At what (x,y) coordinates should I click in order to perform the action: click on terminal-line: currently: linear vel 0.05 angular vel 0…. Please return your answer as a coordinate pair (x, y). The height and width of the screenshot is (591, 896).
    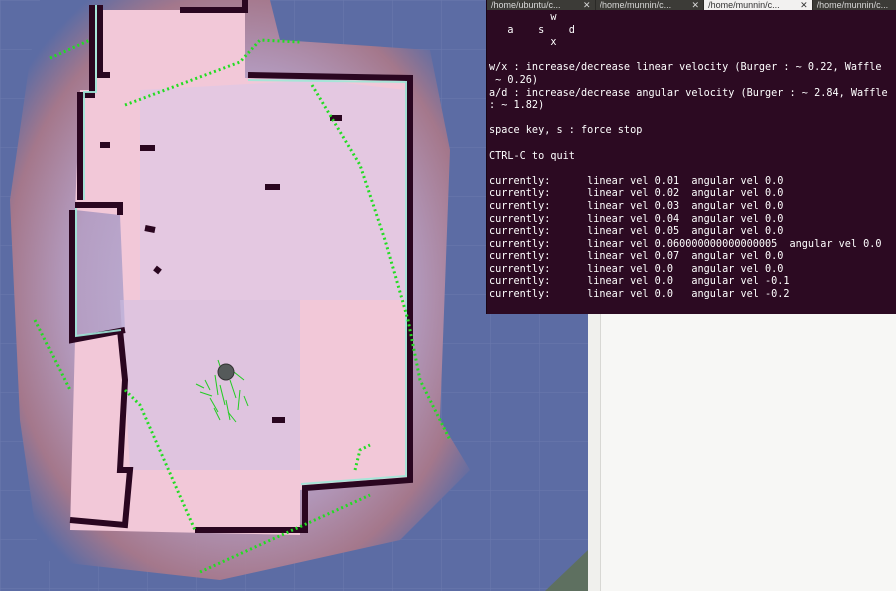
    Looking at the image, I should click on (636, 232).